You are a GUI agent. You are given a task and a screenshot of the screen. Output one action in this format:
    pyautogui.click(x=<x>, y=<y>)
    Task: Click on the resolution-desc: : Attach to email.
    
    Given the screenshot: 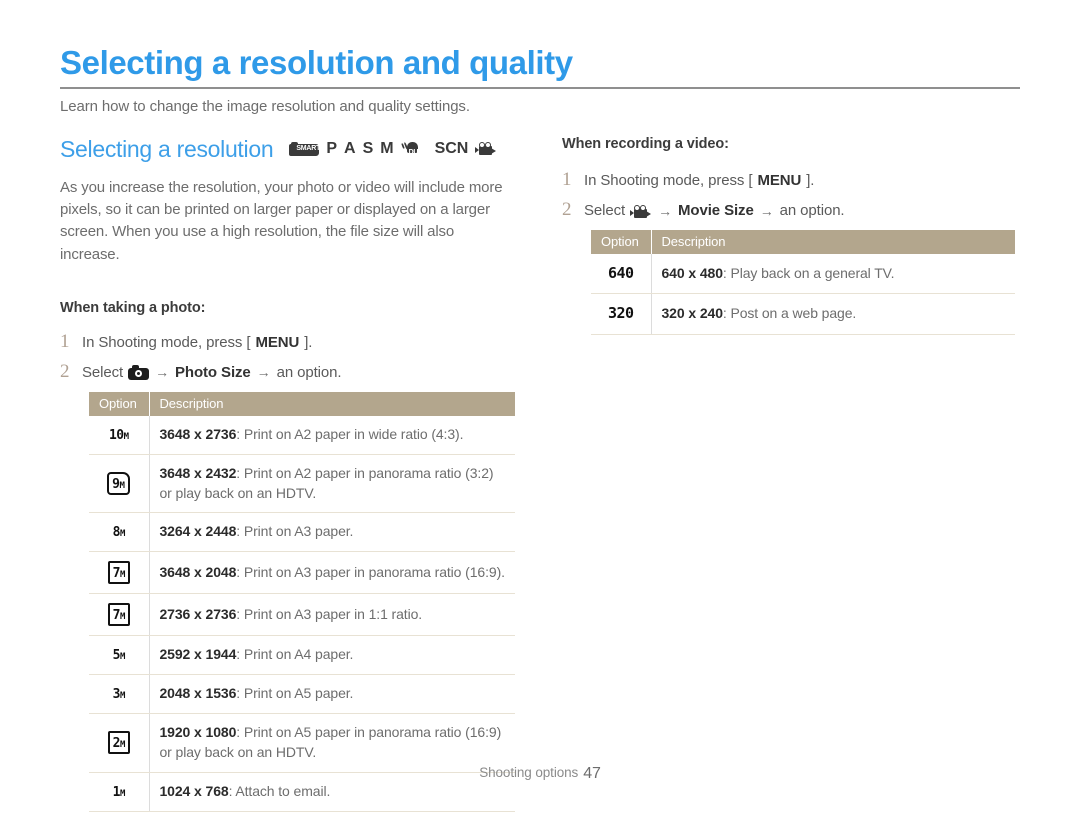 What is the action you would take?
    pyautogui.click(x=279, y=790)
    